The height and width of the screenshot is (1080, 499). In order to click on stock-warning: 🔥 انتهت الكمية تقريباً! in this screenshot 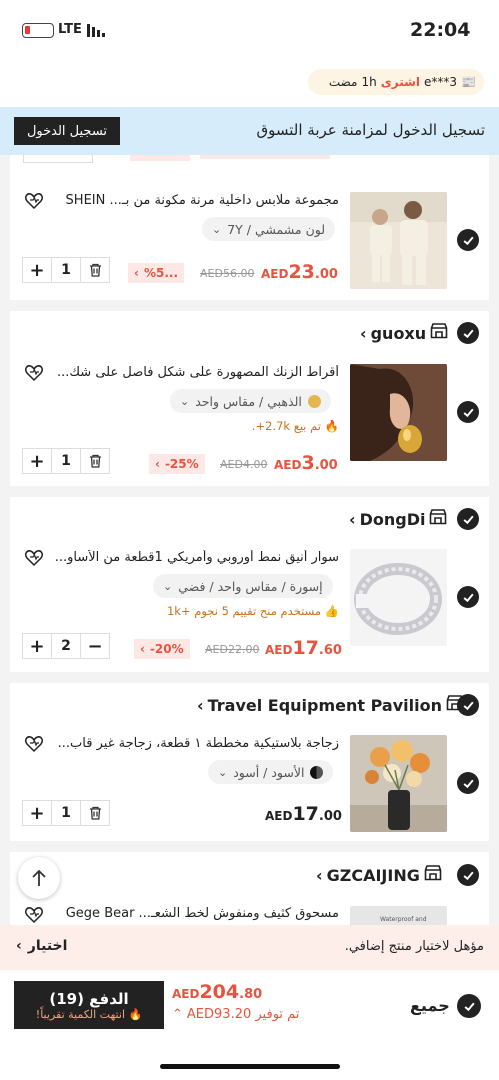, I will do `click(89, 1014)`.